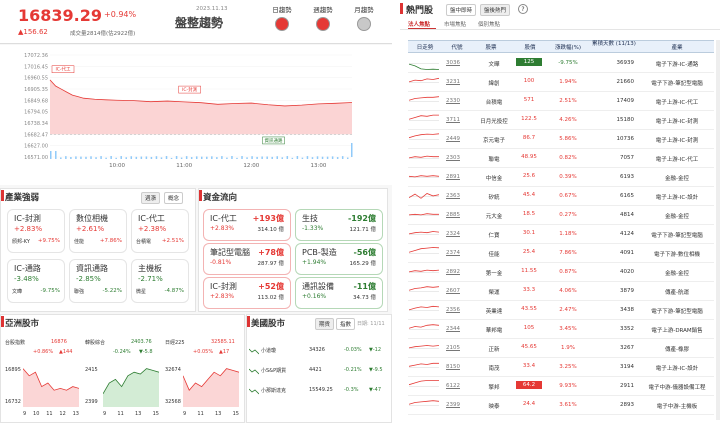 This screenshot has width=720, height=423. Describe the element at coordinates (568, 405) in the screenshot. I see `row-pct: 3.61%` at that location.